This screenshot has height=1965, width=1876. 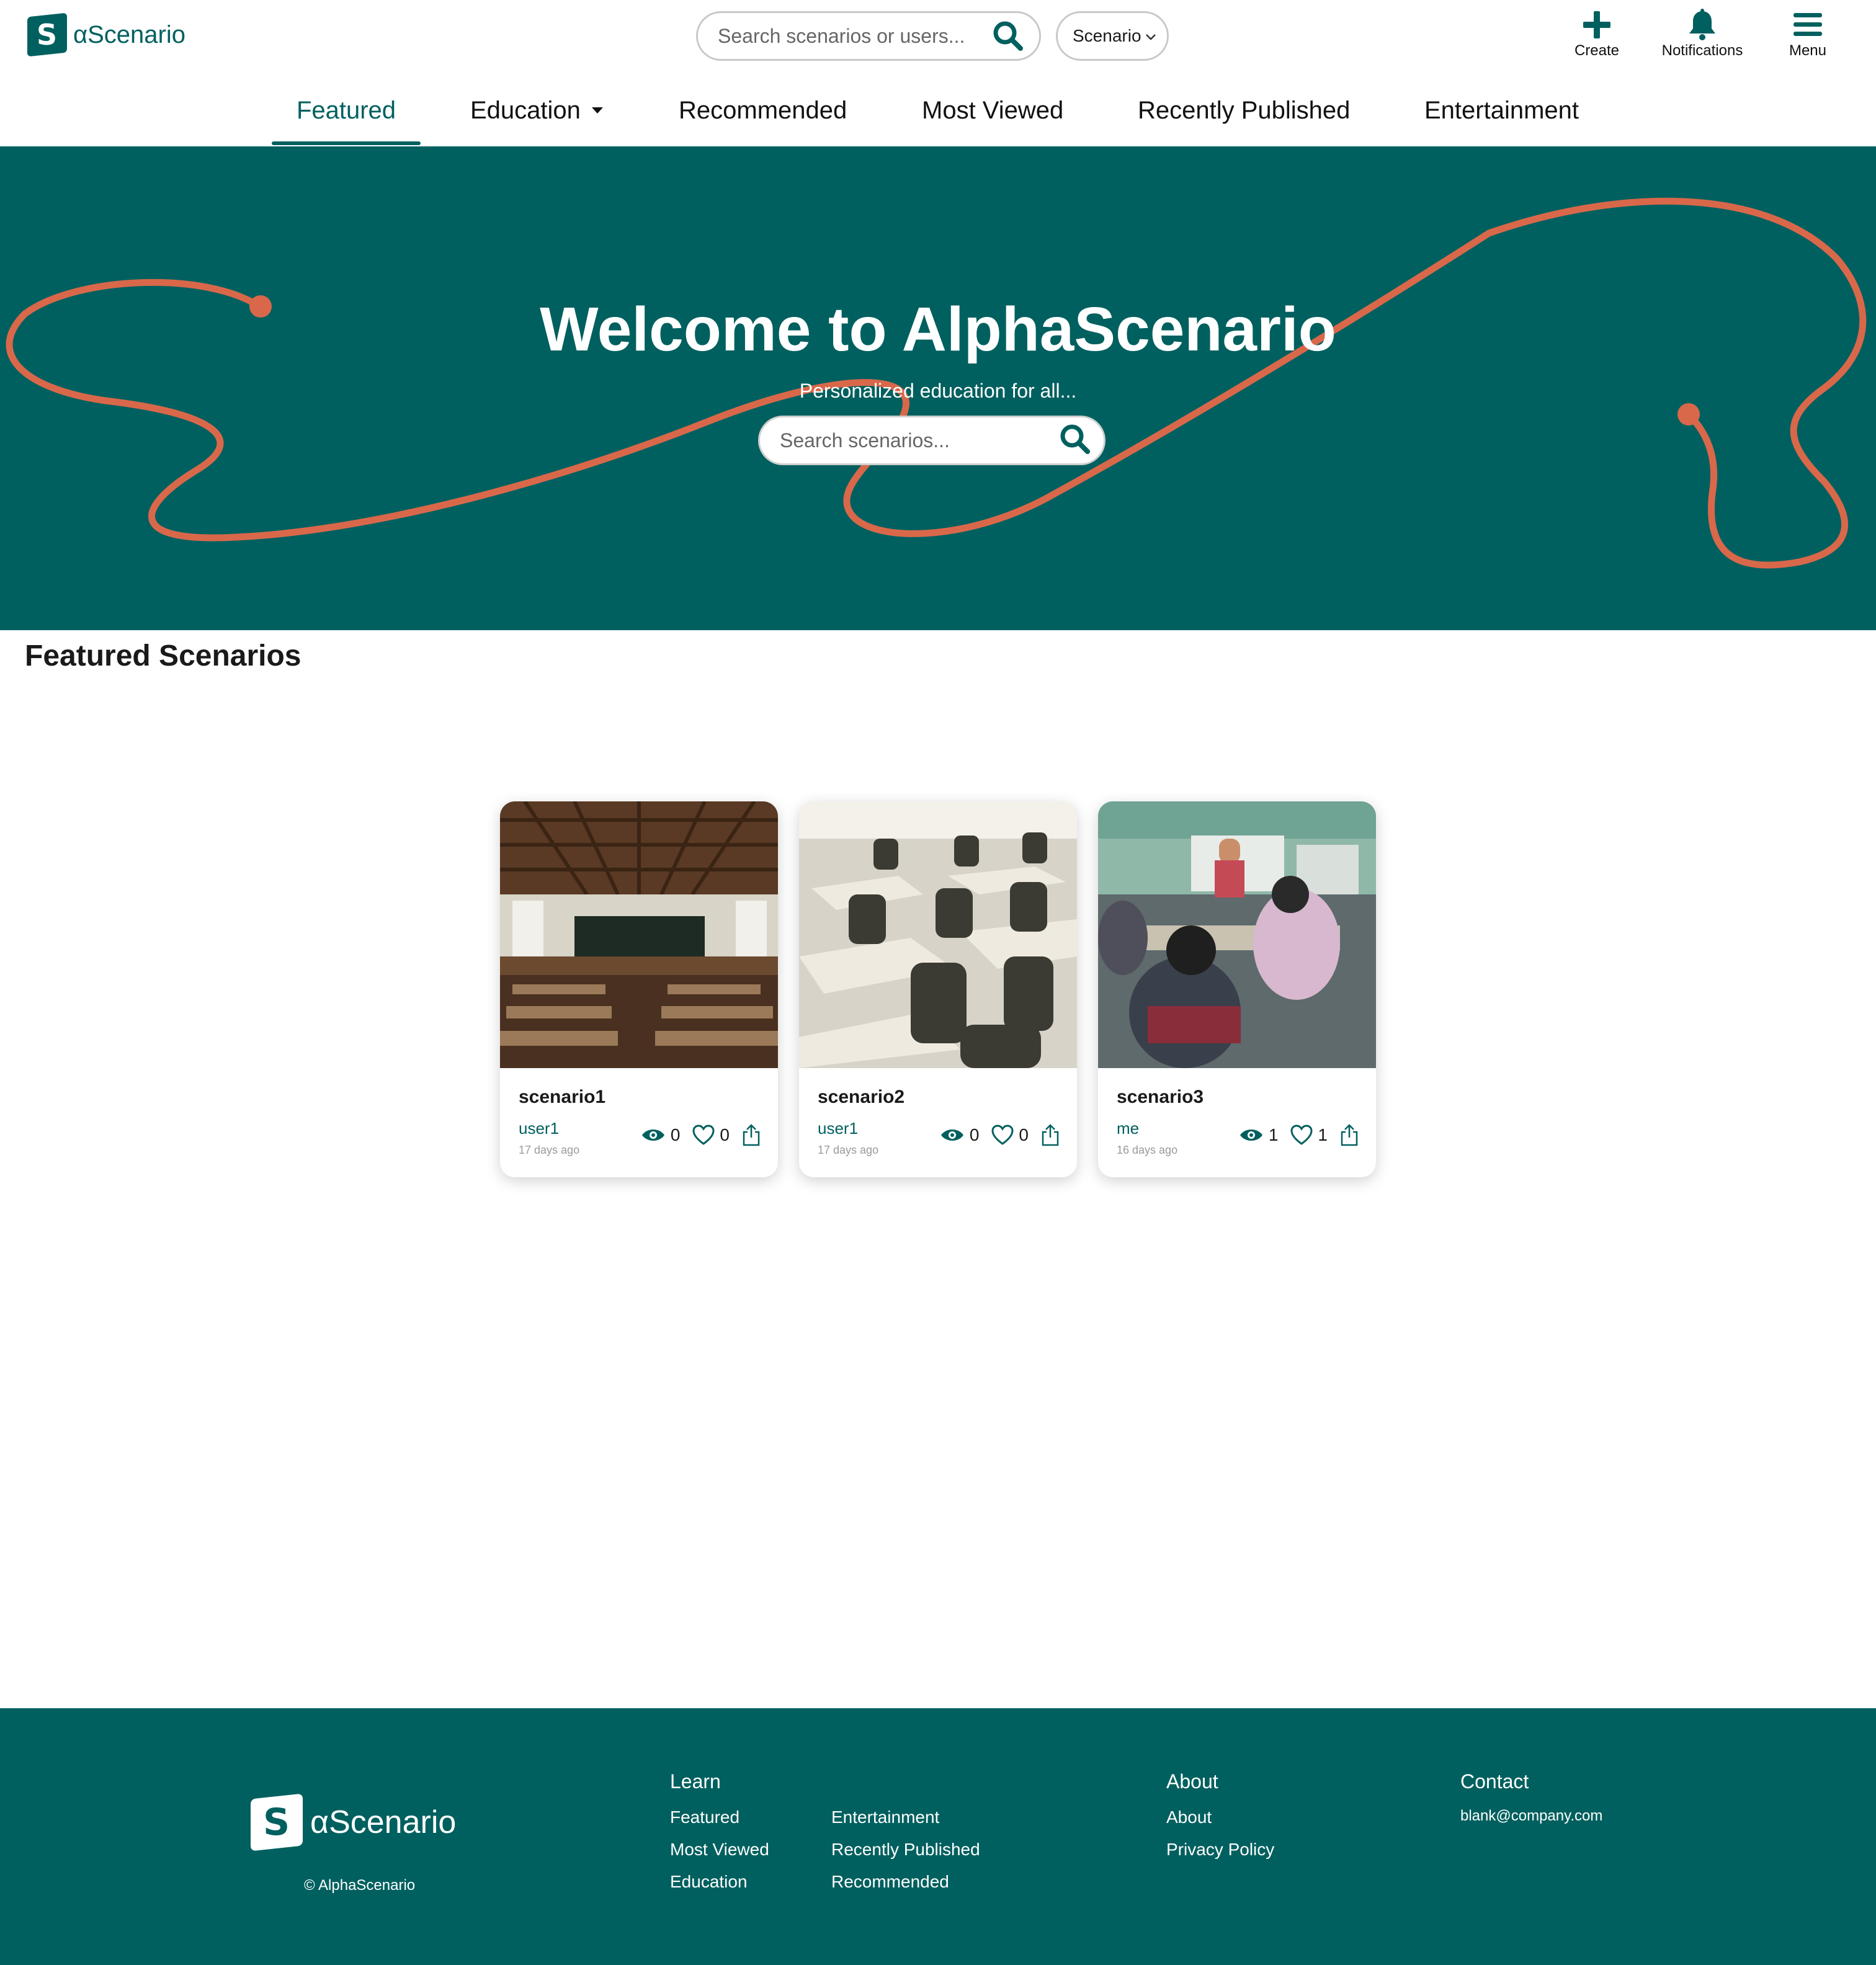 What do you see at coordinates (1597, 50) in the screenshot?
I see `create-label: Create` at bounding box center [1597, 50].